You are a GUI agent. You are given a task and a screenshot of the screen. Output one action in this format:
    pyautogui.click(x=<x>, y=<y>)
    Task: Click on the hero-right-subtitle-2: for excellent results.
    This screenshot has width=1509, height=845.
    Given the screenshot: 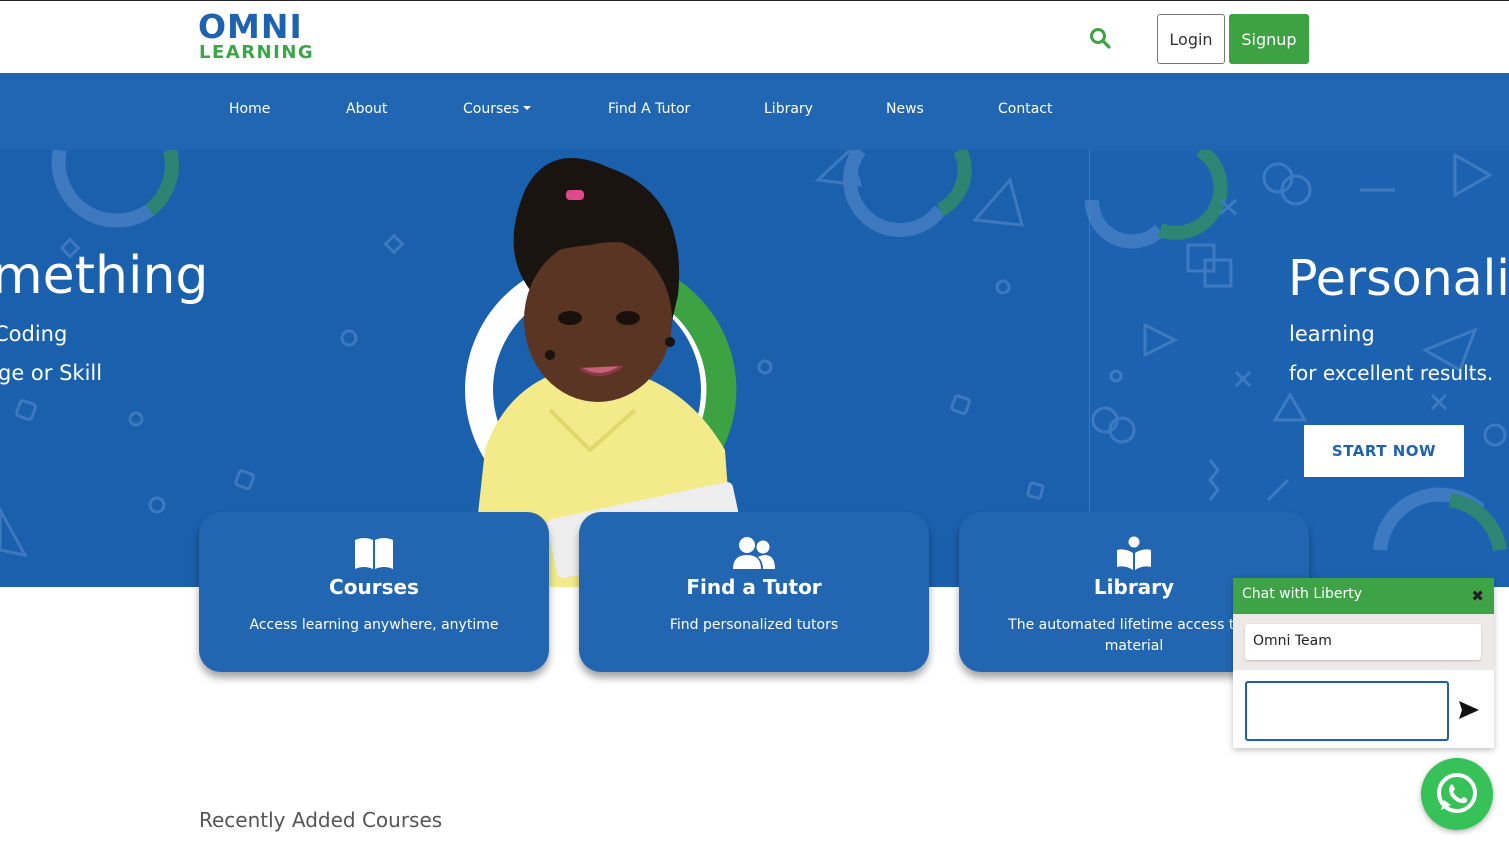 What is the action you would take?
    pyautogui.click(x=1391, y=373)
    